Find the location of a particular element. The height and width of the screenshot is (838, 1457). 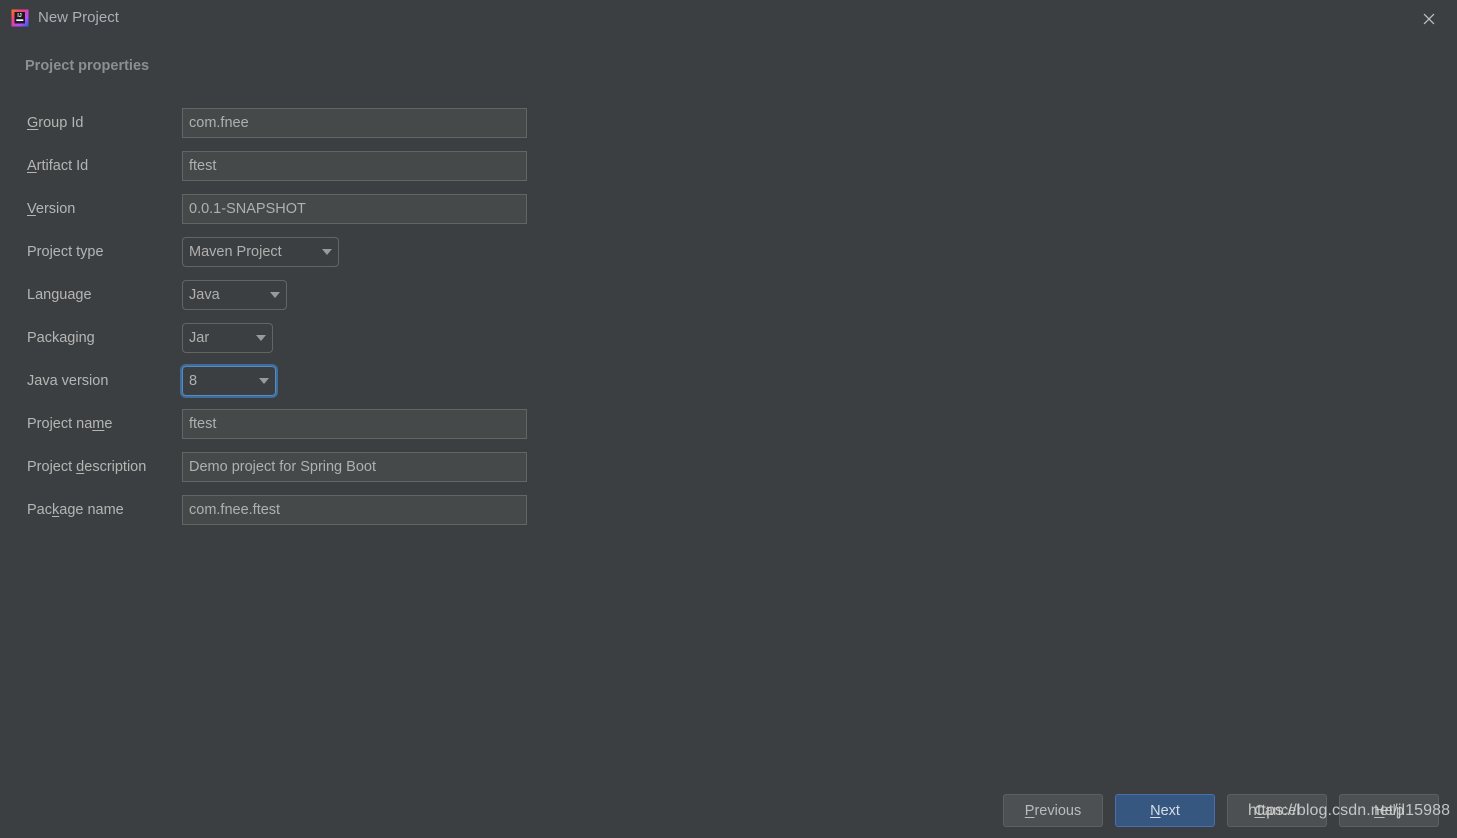

field-wrap-project-type: Maven Project is located at coordinates (260, 252).